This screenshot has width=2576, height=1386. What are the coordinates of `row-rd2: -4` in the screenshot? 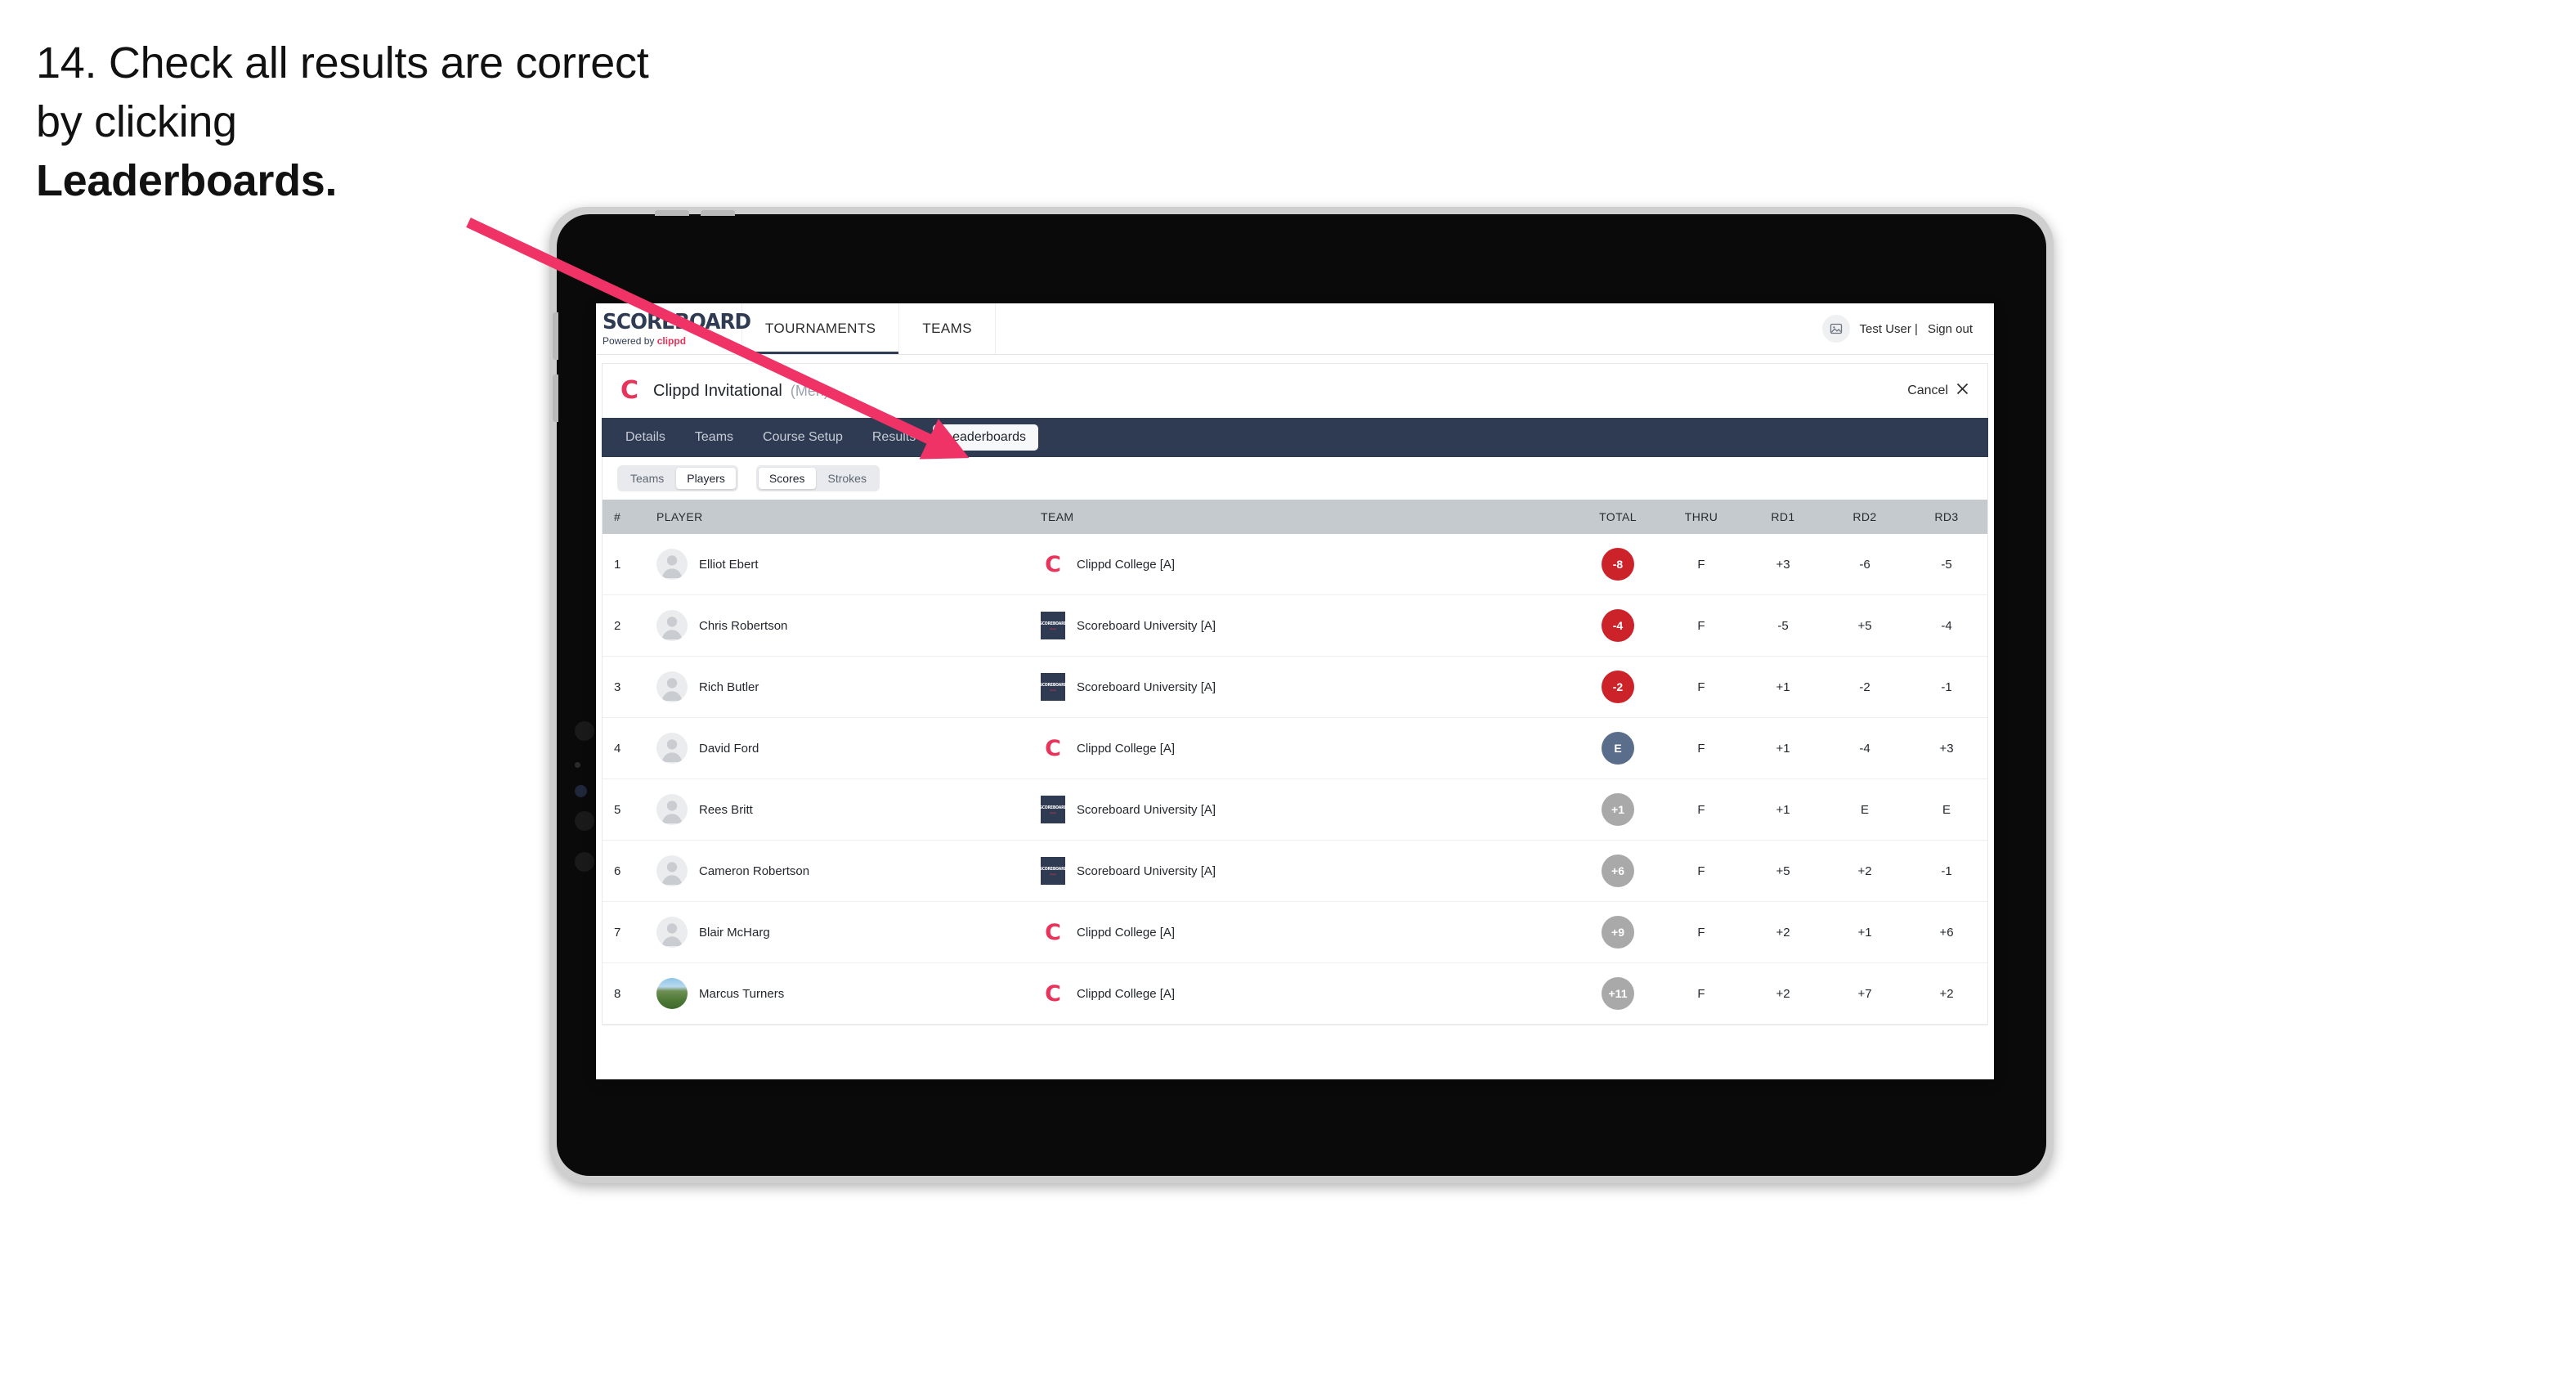 It's located at (1864, 748).